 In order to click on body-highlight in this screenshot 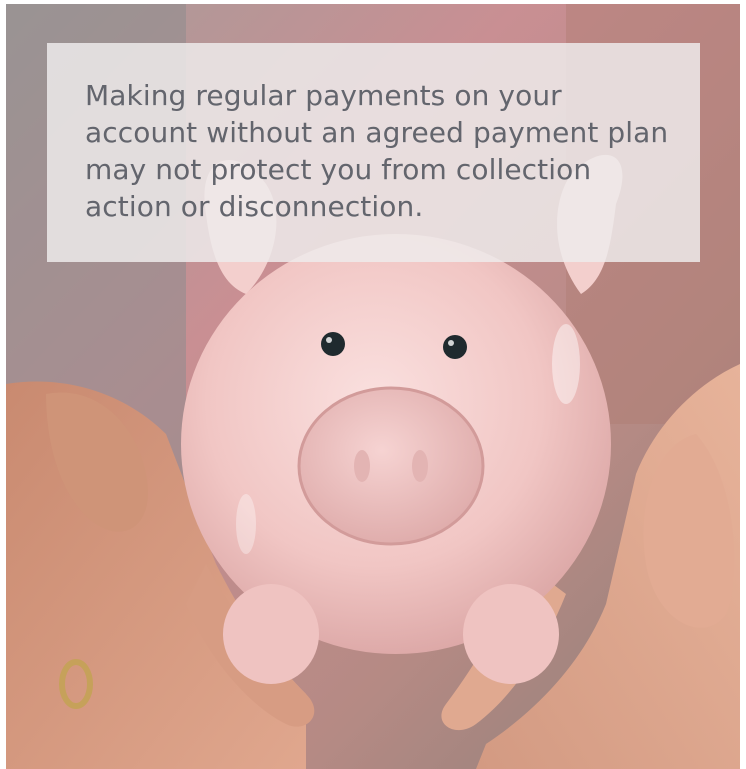, I will do `click(566, 364)`.